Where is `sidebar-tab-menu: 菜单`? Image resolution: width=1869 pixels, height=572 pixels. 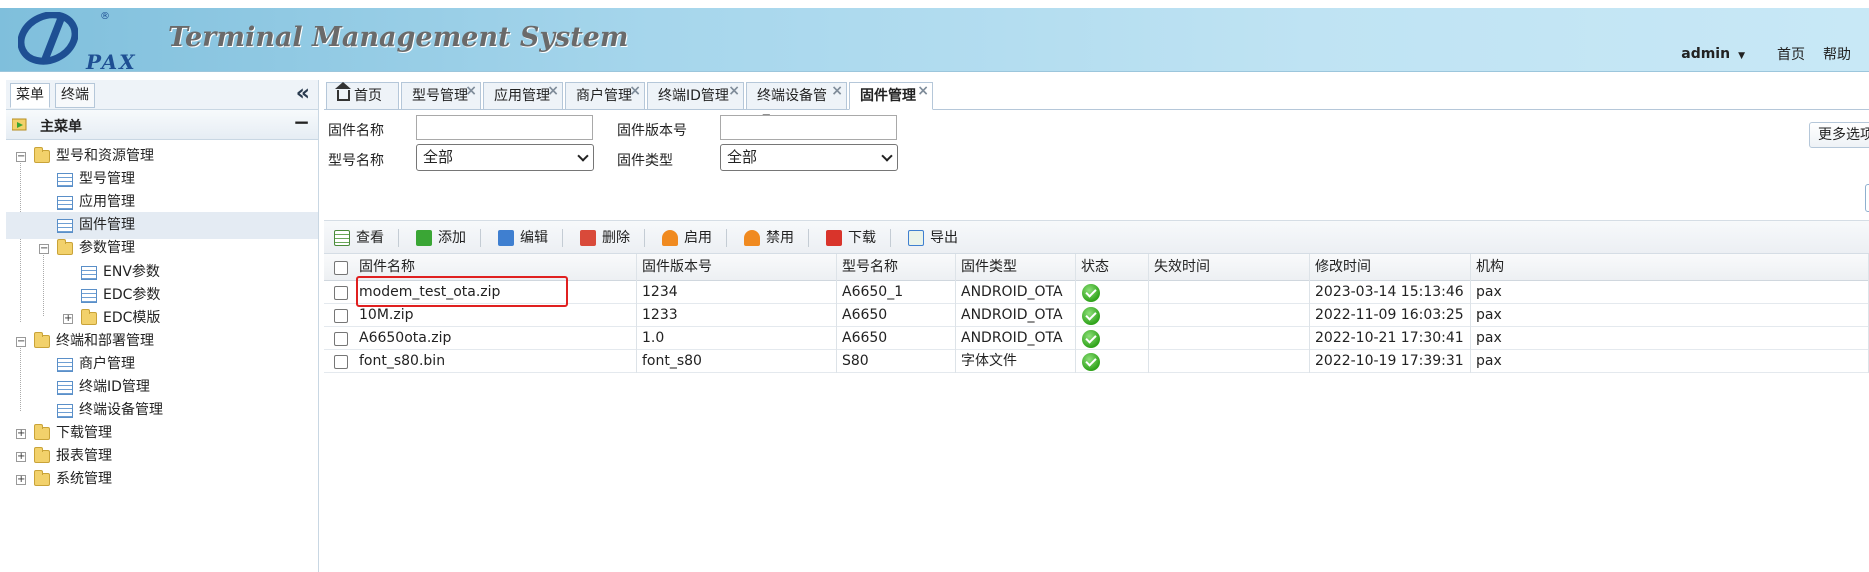 sidebar-tab-menu: 菜单 is located at coordinates (30, 95).